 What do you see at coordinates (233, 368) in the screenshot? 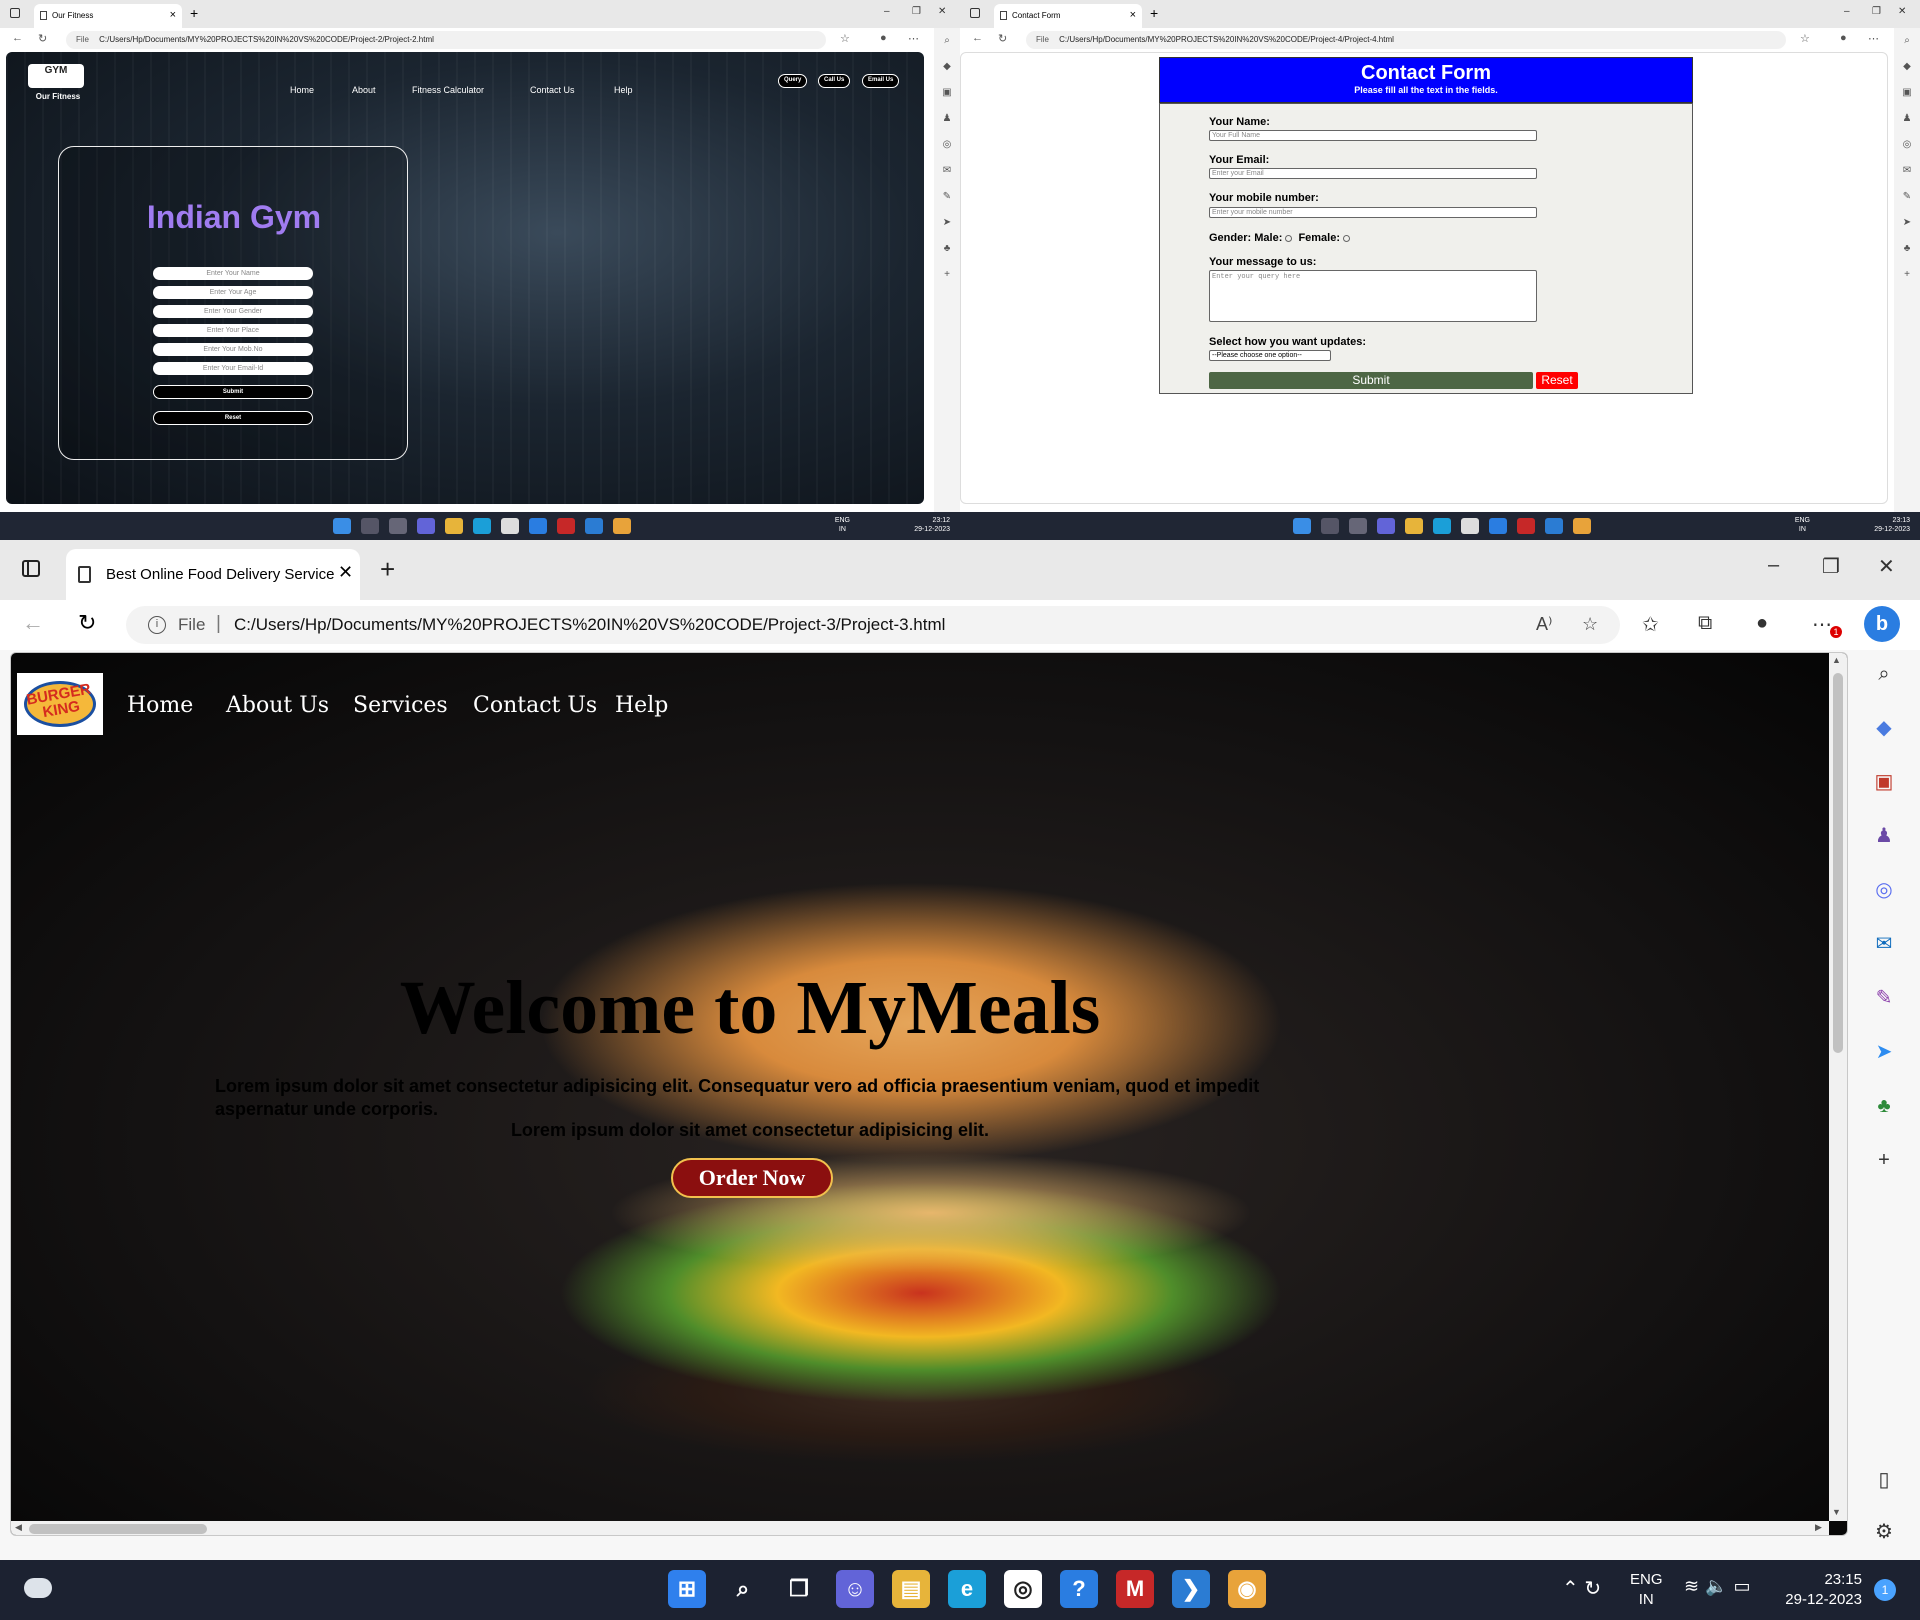
I see `email-input: Enter Your Email-Id` at bounding box center [233, 368].